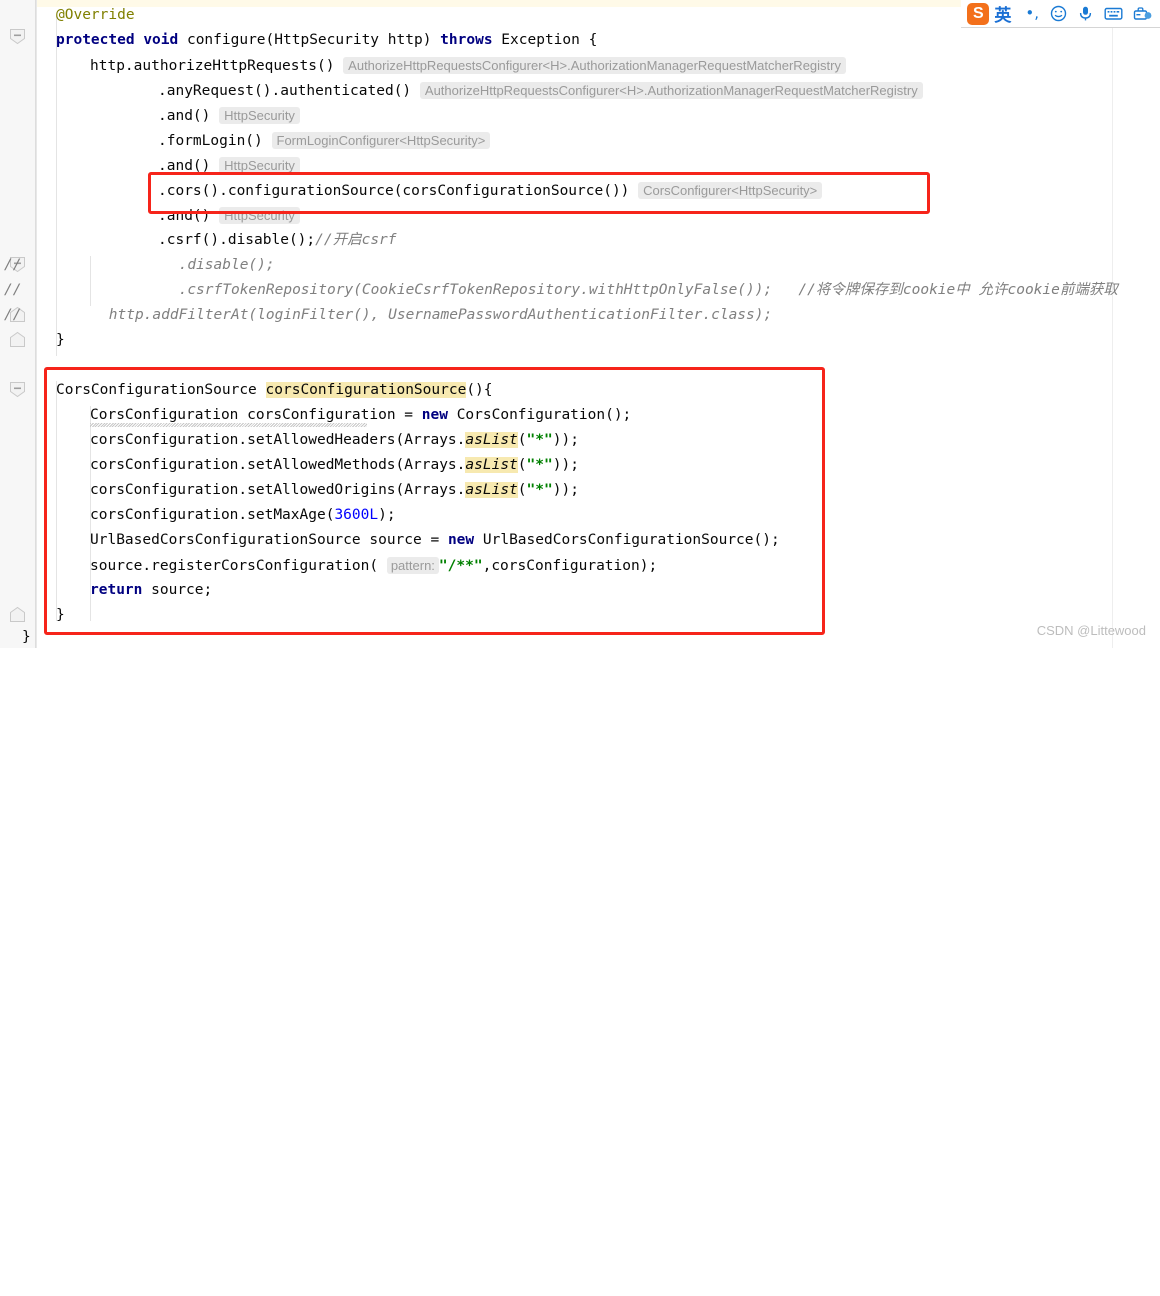 This screenshot has width=1160, height=1296. What do you see at coordinates (430, 465) in the screenshot?
I see `class-arrays-2: Arrays` at bounding box center [430, 465].